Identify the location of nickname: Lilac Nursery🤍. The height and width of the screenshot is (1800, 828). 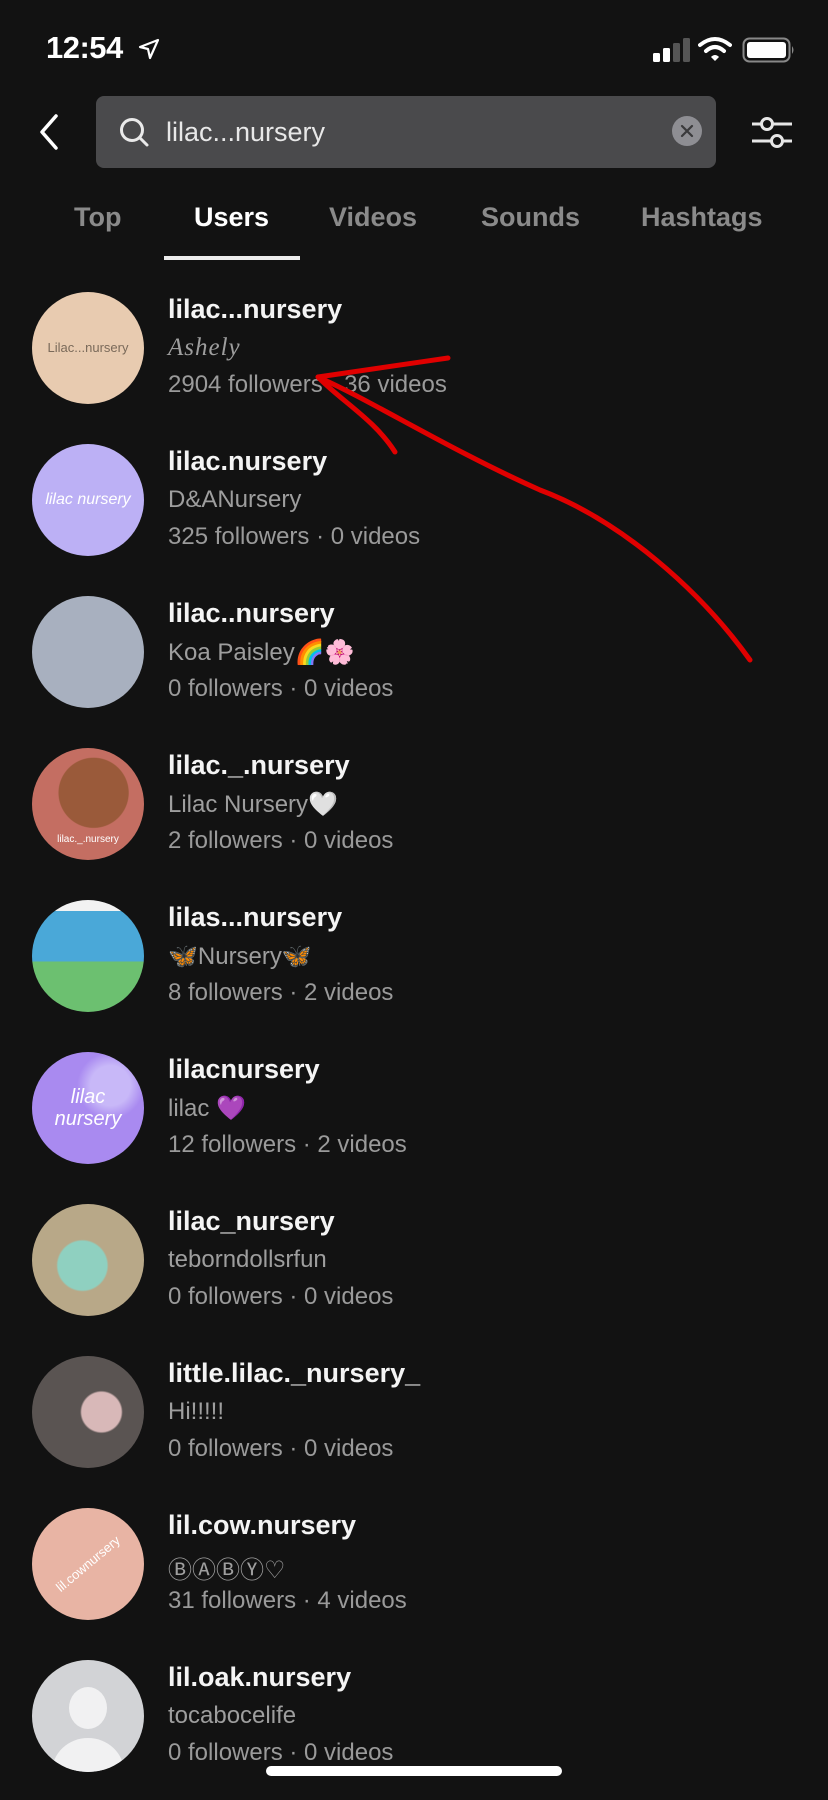
(253, 804).